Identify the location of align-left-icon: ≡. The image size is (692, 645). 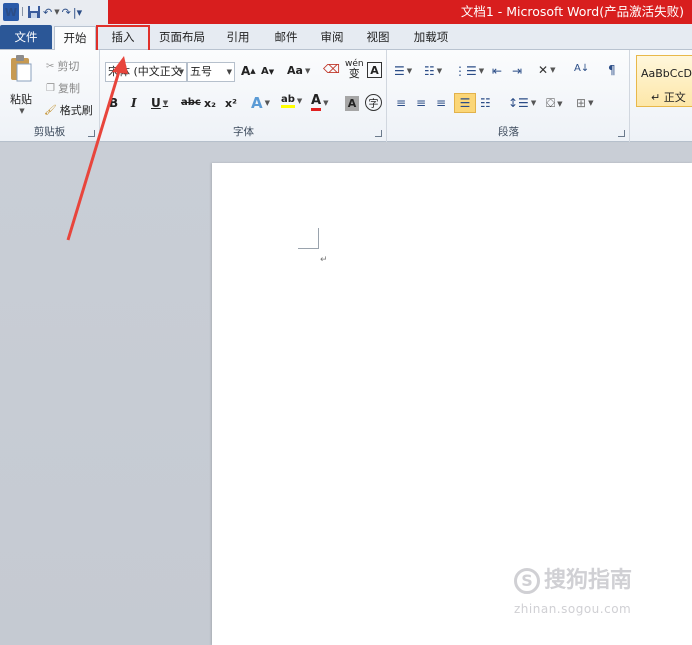
(401, 103).